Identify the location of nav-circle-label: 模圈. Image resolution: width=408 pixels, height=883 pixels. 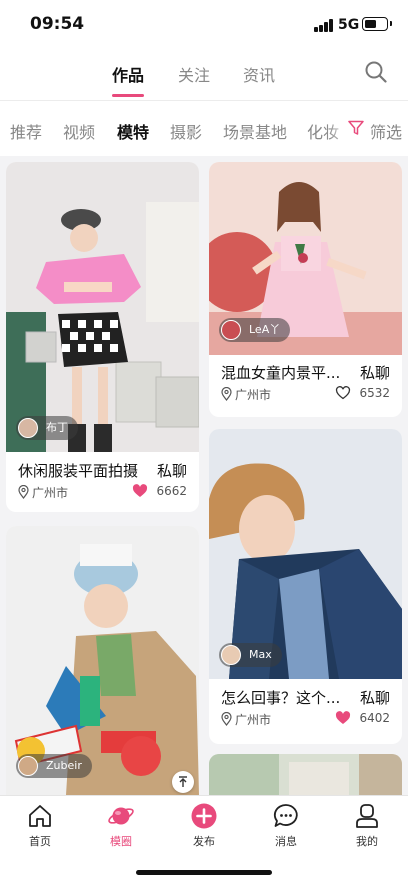
(121, 841).